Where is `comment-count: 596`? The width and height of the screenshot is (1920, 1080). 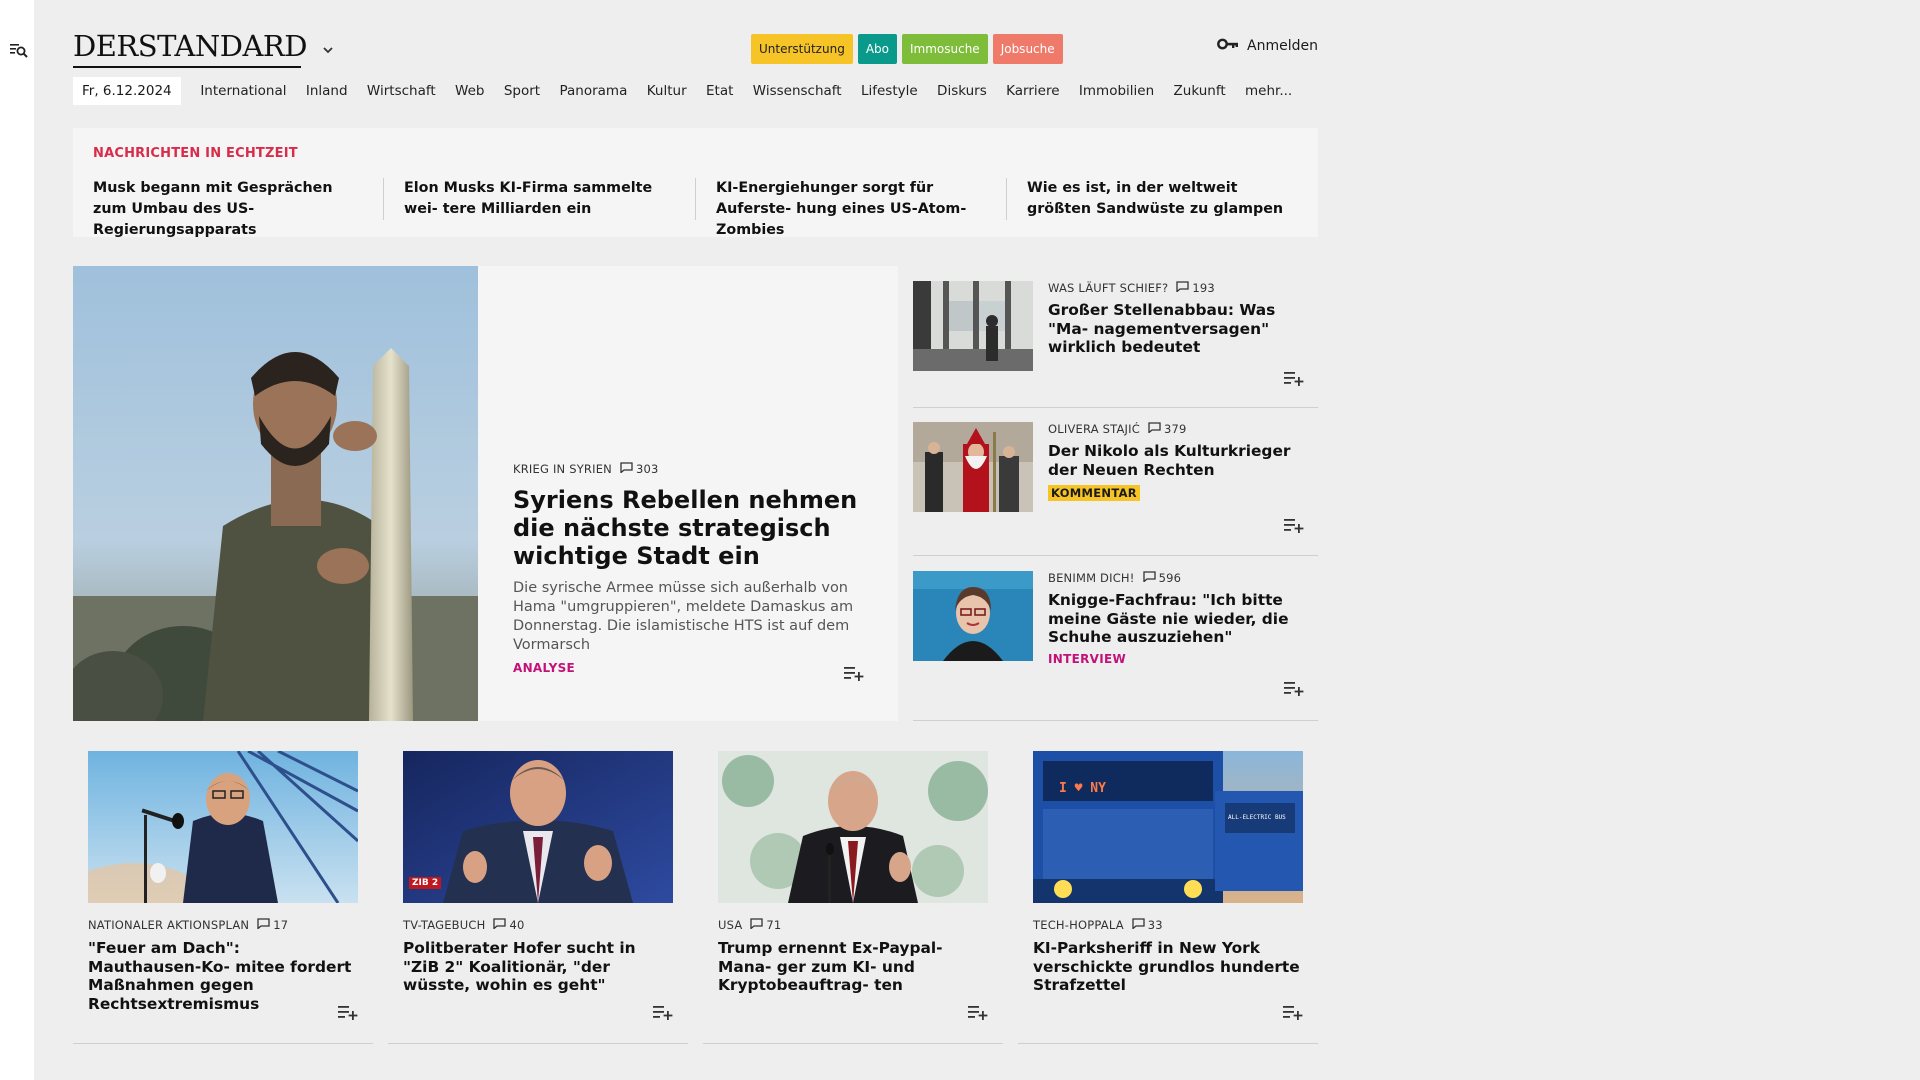
comment-count: 596 is located at coordinates (1162, 578).